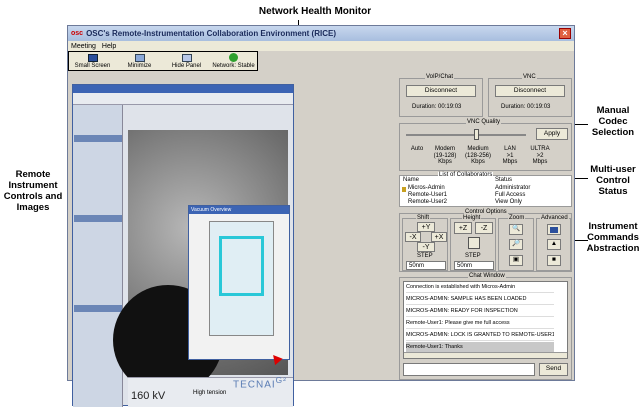  Describe the element at coordinates (139, 58) in the screenshot. I see `minimize-icon` at that location.